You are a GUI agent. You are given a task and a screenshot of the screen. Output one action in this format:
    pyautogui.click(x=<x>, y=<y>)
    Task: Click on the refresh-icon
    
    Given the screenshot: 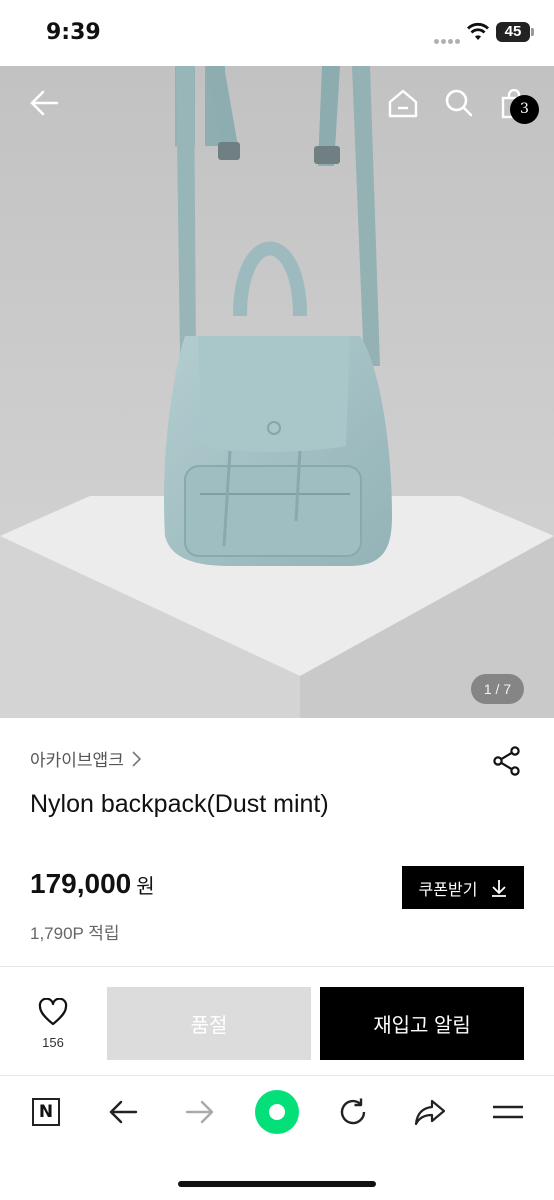 What is the action you would take?
    pyautogui.click(x=353, y=1111)
    